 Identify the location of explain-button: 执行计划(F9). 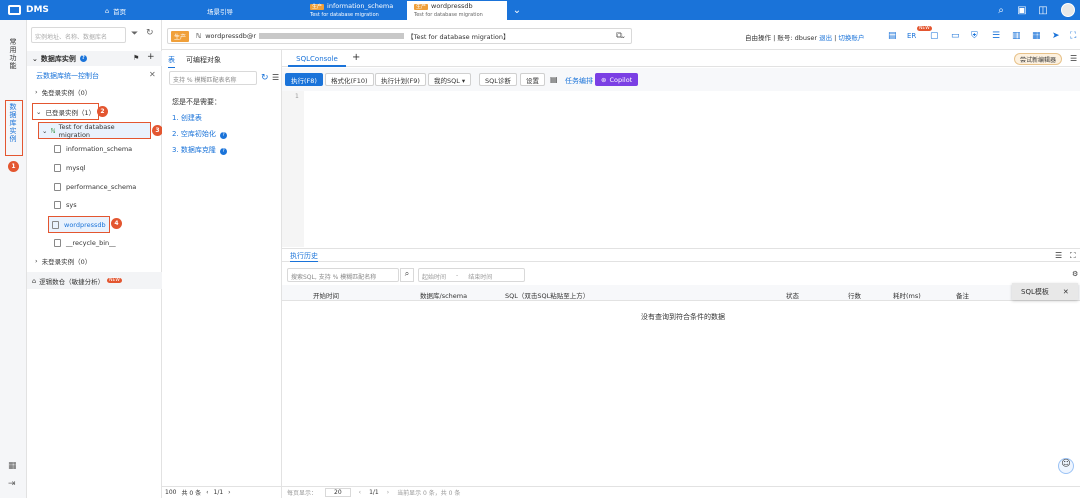
(400, 79).